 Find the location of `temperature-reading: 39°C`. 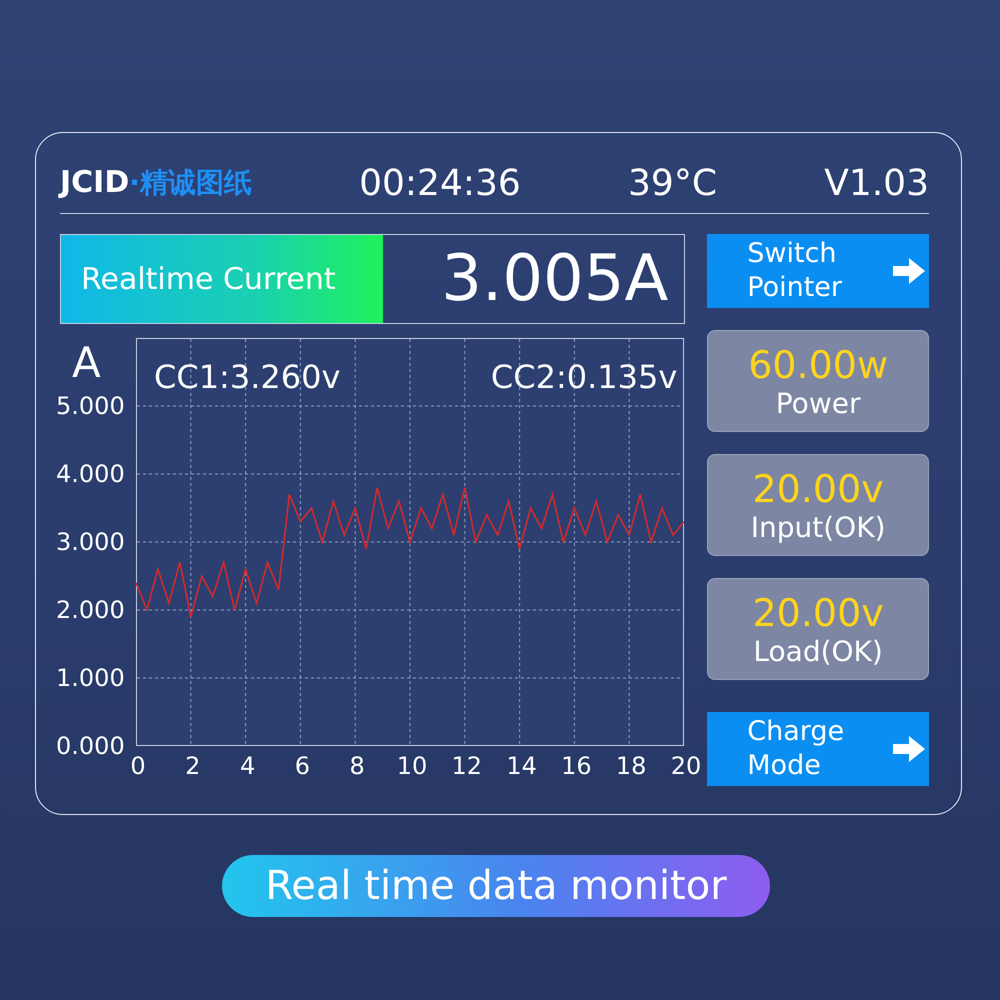

temperature-reading: 39°C is located at coordinates (672, 183).